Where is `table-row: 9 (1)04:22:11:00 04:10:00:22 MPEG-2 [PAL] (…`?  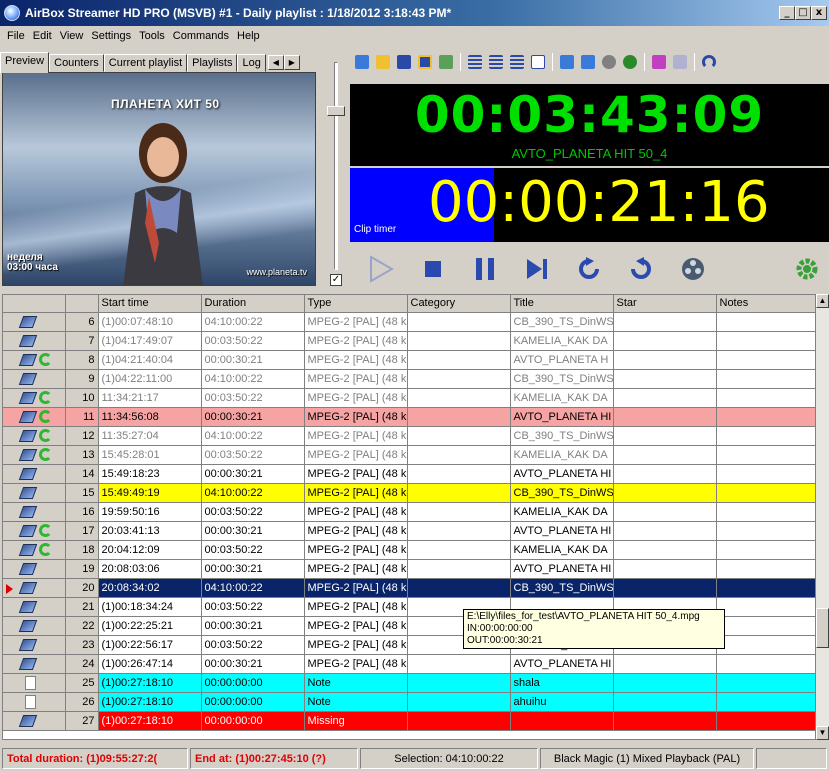
table-row: 9 (1)04:22:11:00 04:10:00:22 MPEG-2 [PAL] (… is located at coordinates (409, 379).